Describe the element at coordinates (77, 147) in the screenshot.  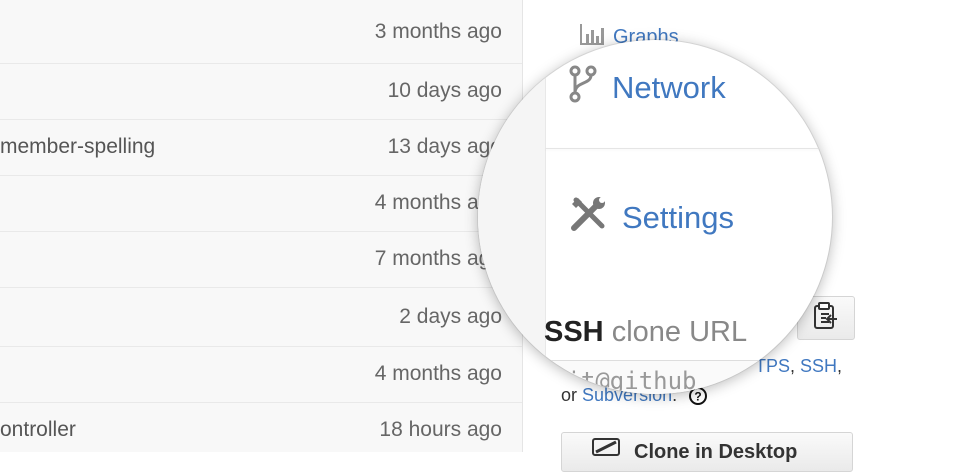
I see `commit-message: member-spelling` at that location.